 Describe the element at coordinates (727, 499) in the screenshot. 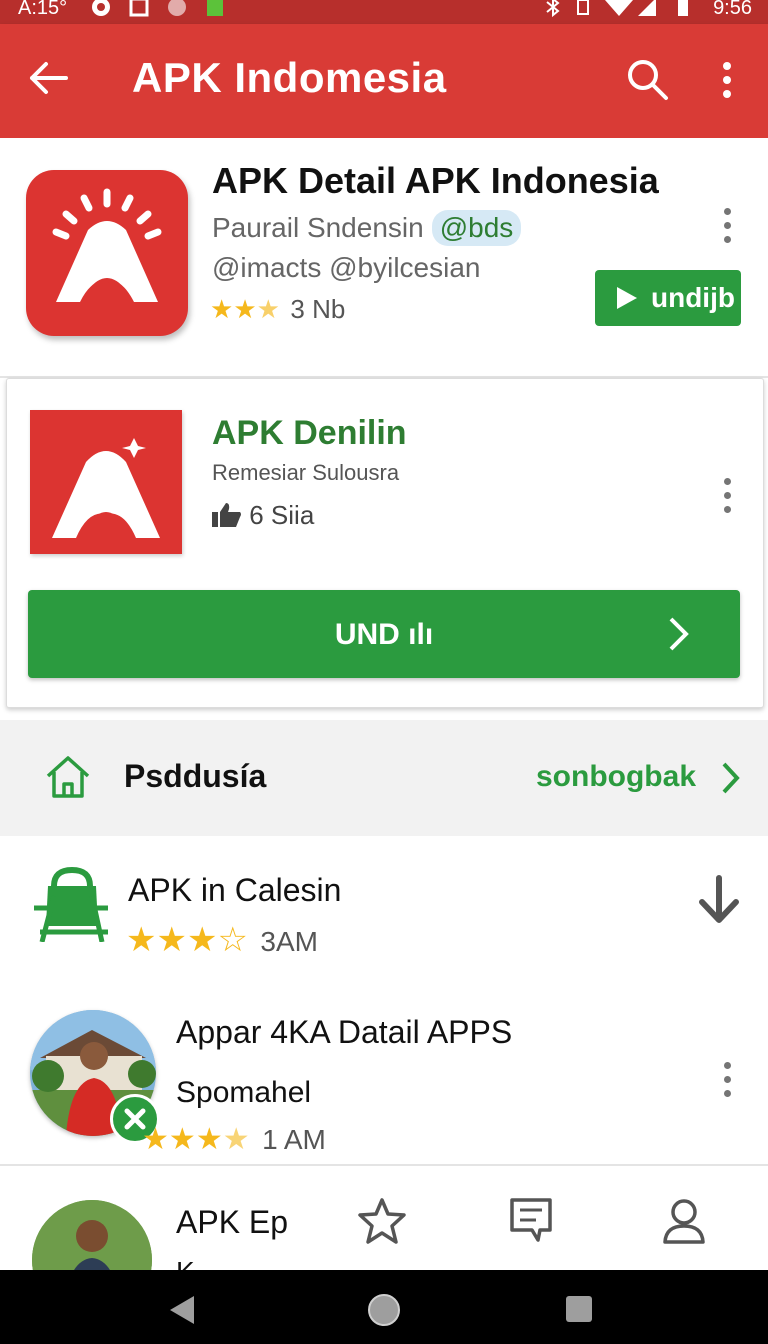

I see `card-more-icon` at that location.